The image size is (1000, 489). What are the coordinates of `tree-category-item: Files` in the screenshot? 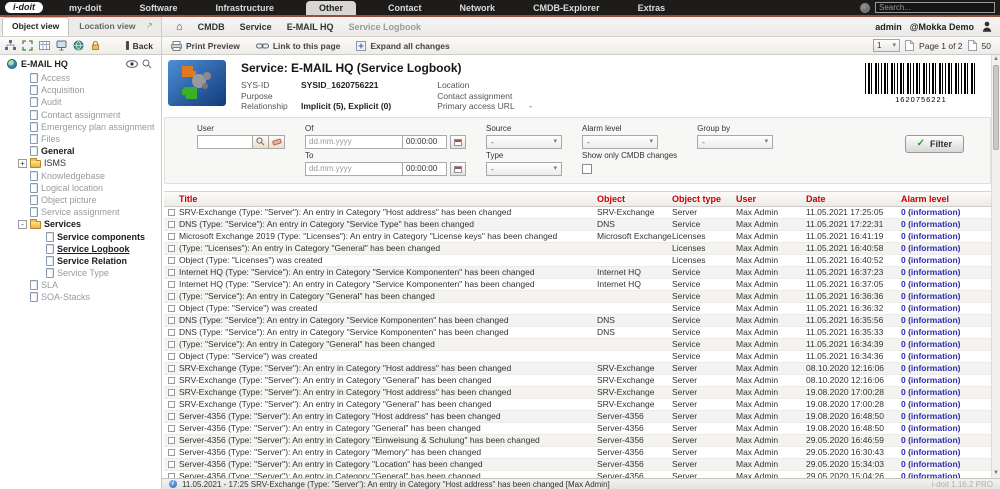 It's located at (83, 139).